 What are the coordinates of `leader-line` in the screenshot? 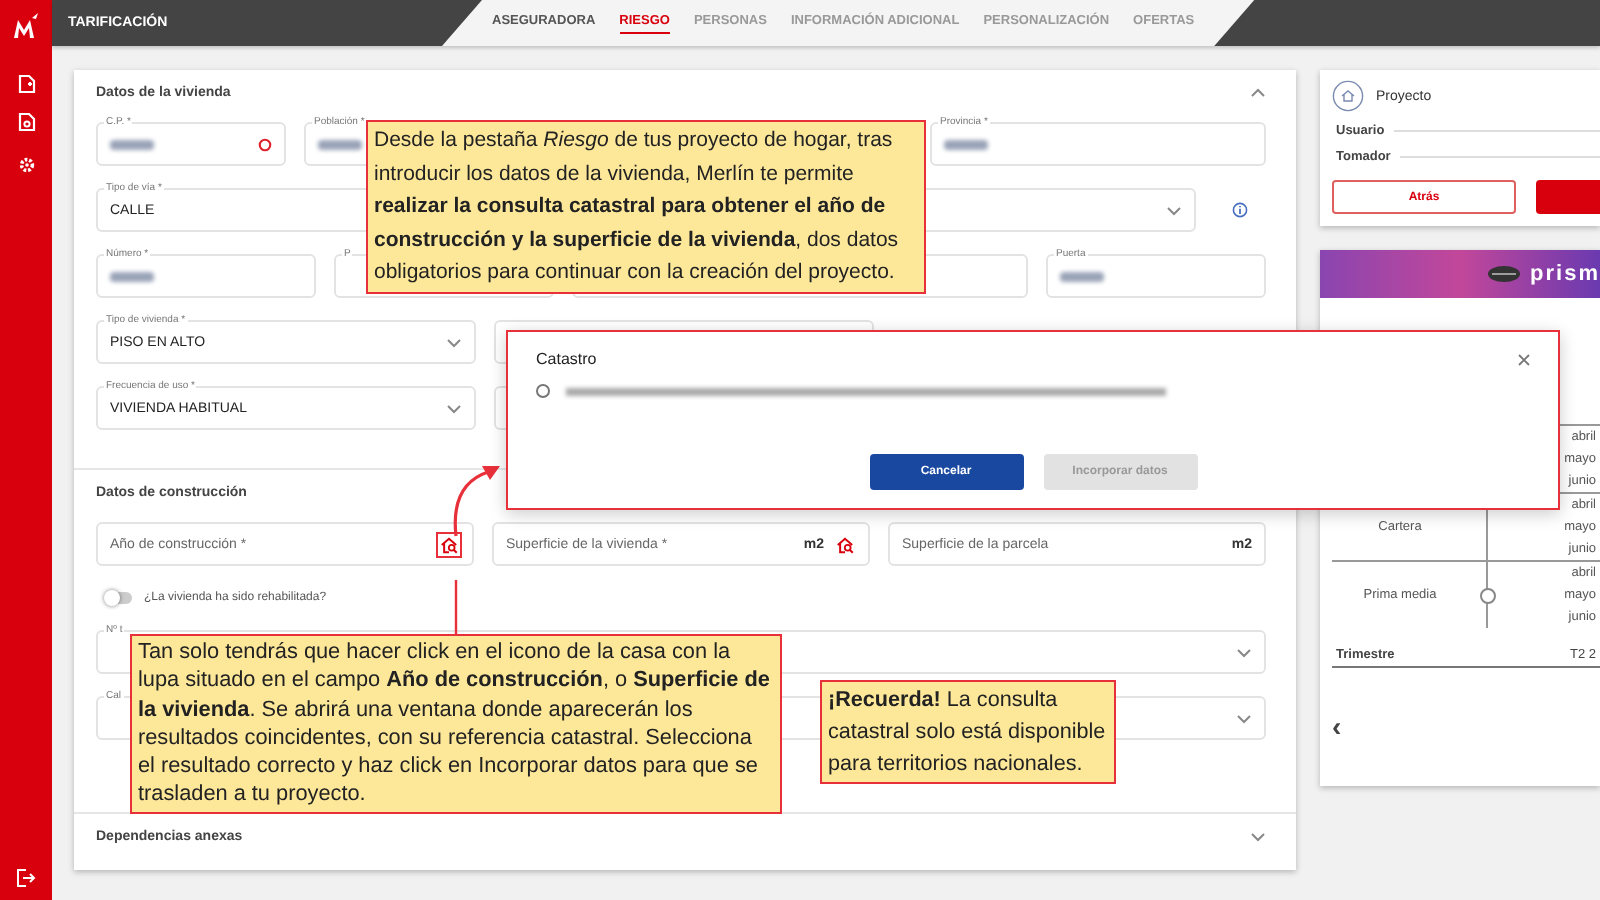 It's located at (456, 607).